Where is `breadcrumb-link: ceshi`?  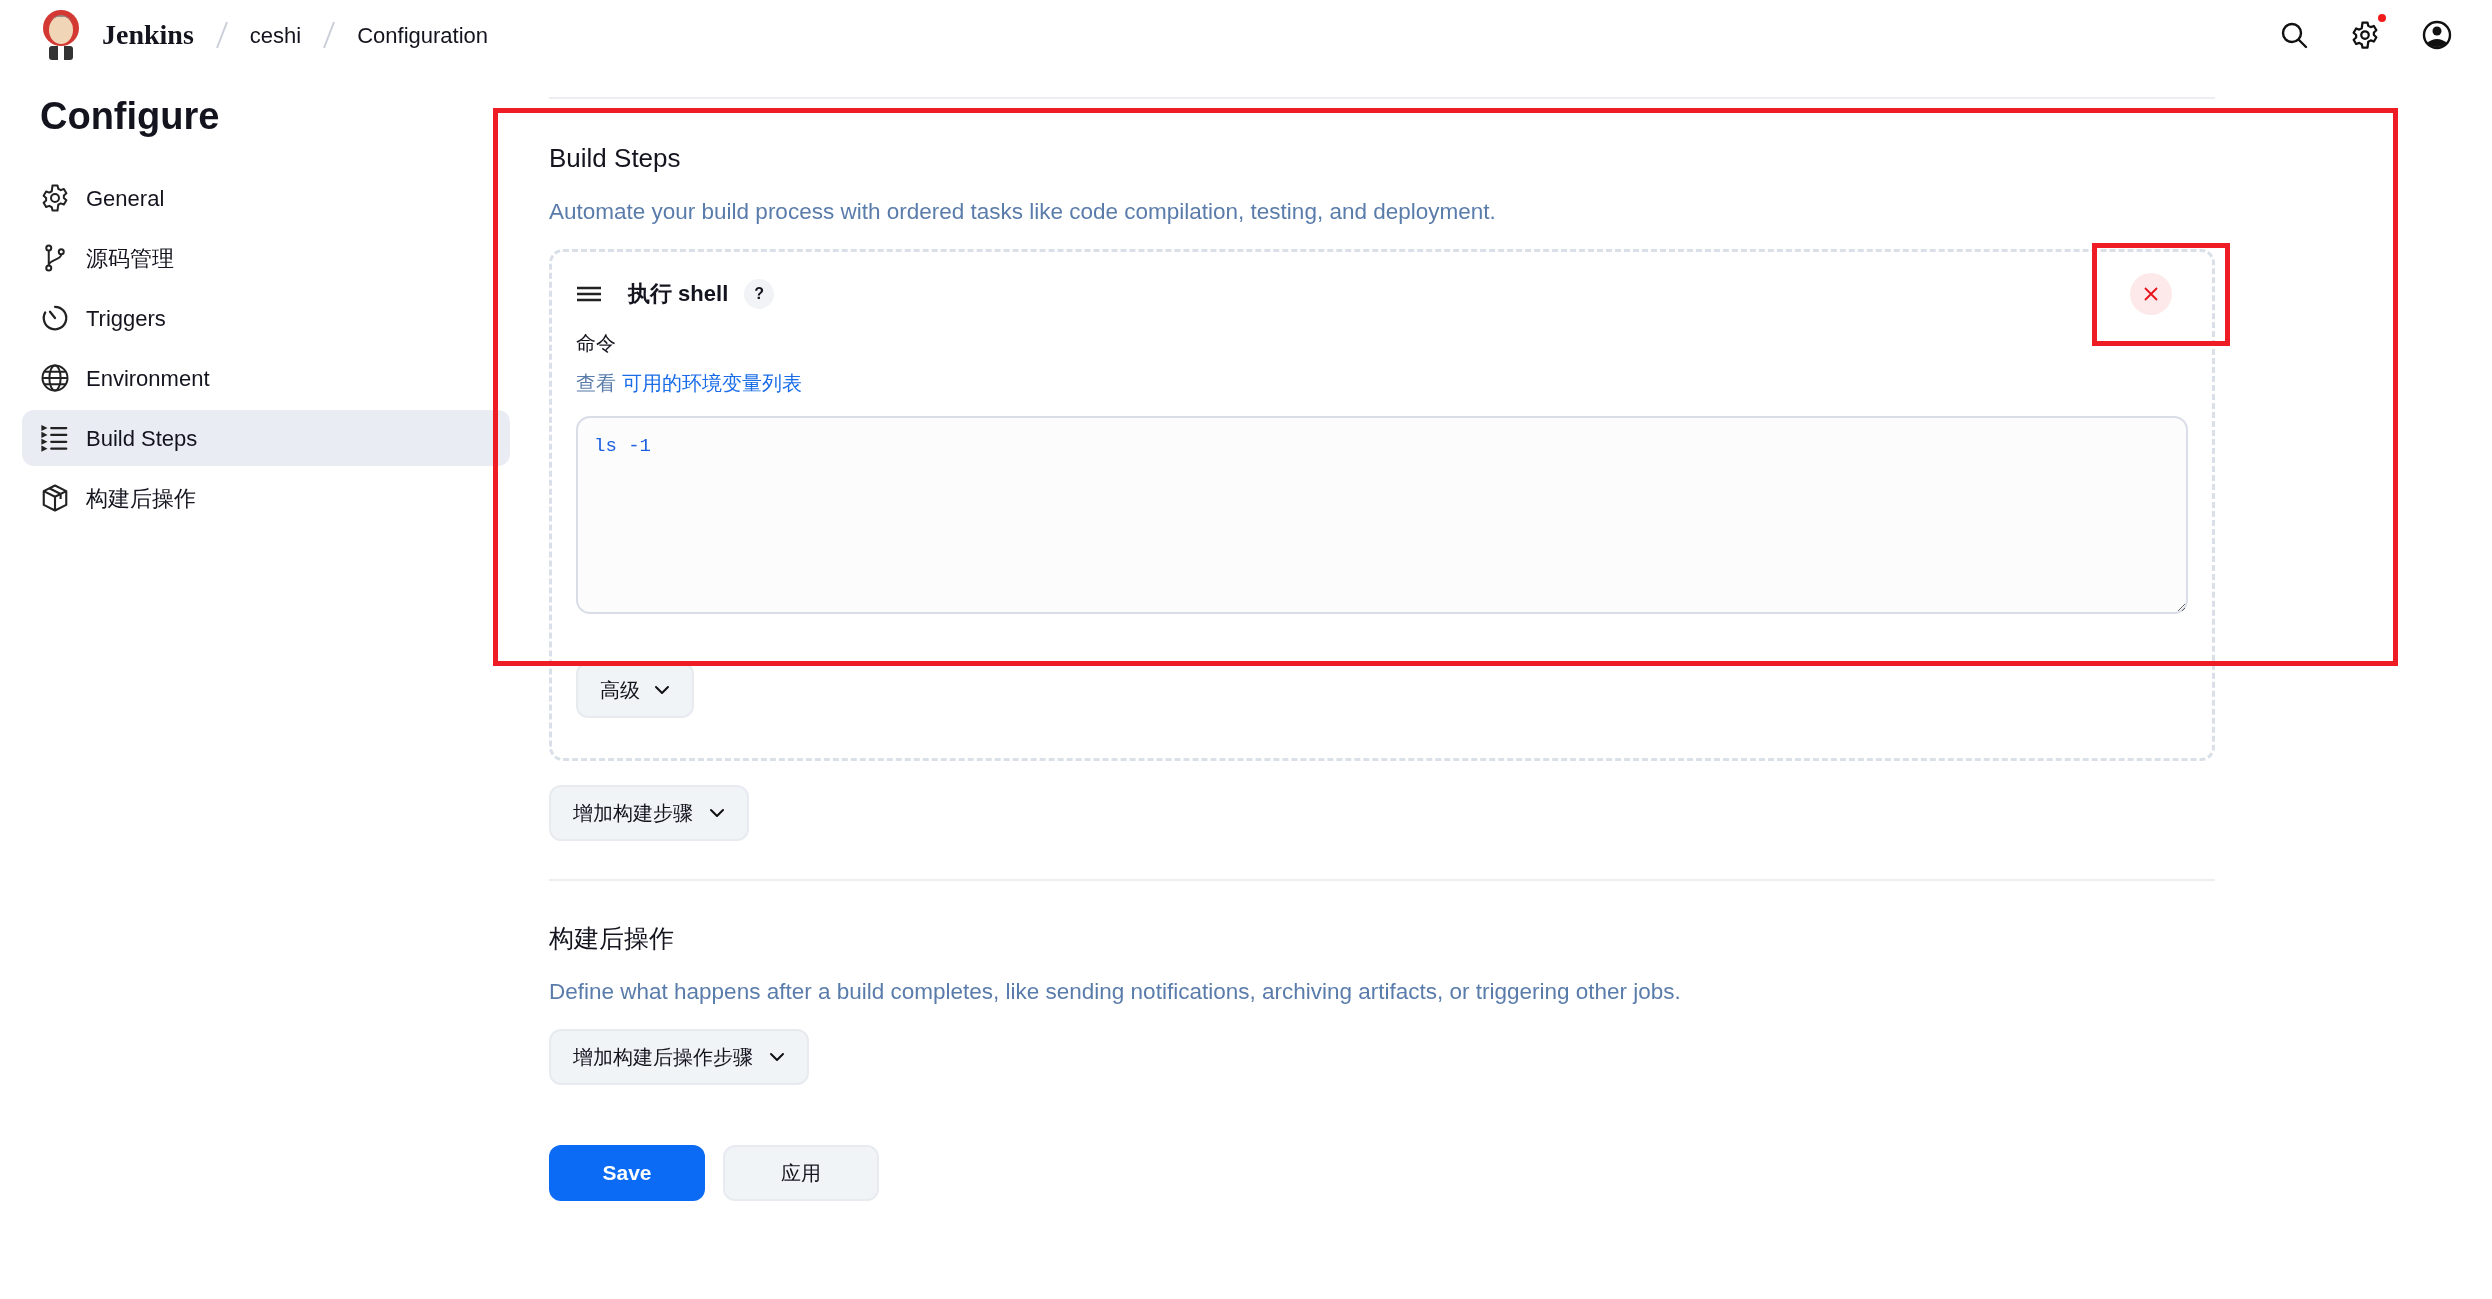 breadcrumb-link: ceshi is located at coordinates (275, 35).